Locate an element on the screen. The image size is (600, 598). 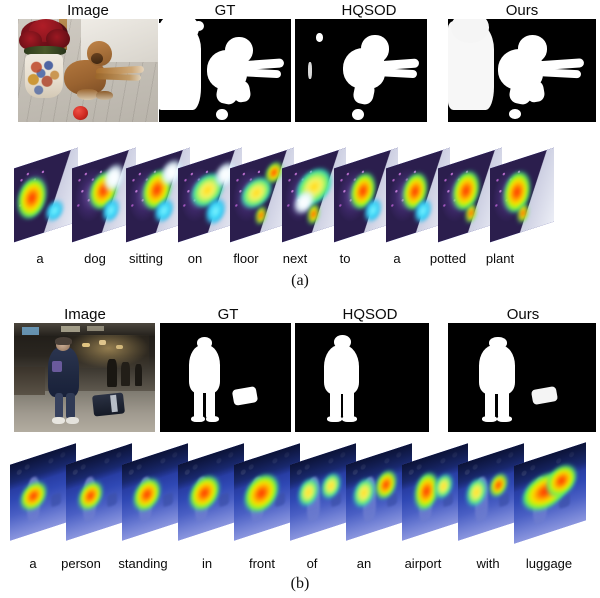
caption-word-b-2: person is located at coordinates (81, 563).